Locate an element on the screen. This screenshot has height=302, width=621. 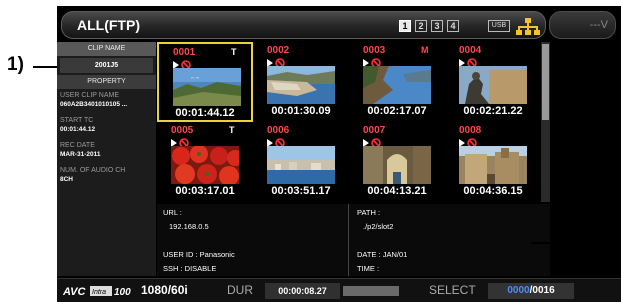
select-total: /0016 is located at coordinates (542, 290).